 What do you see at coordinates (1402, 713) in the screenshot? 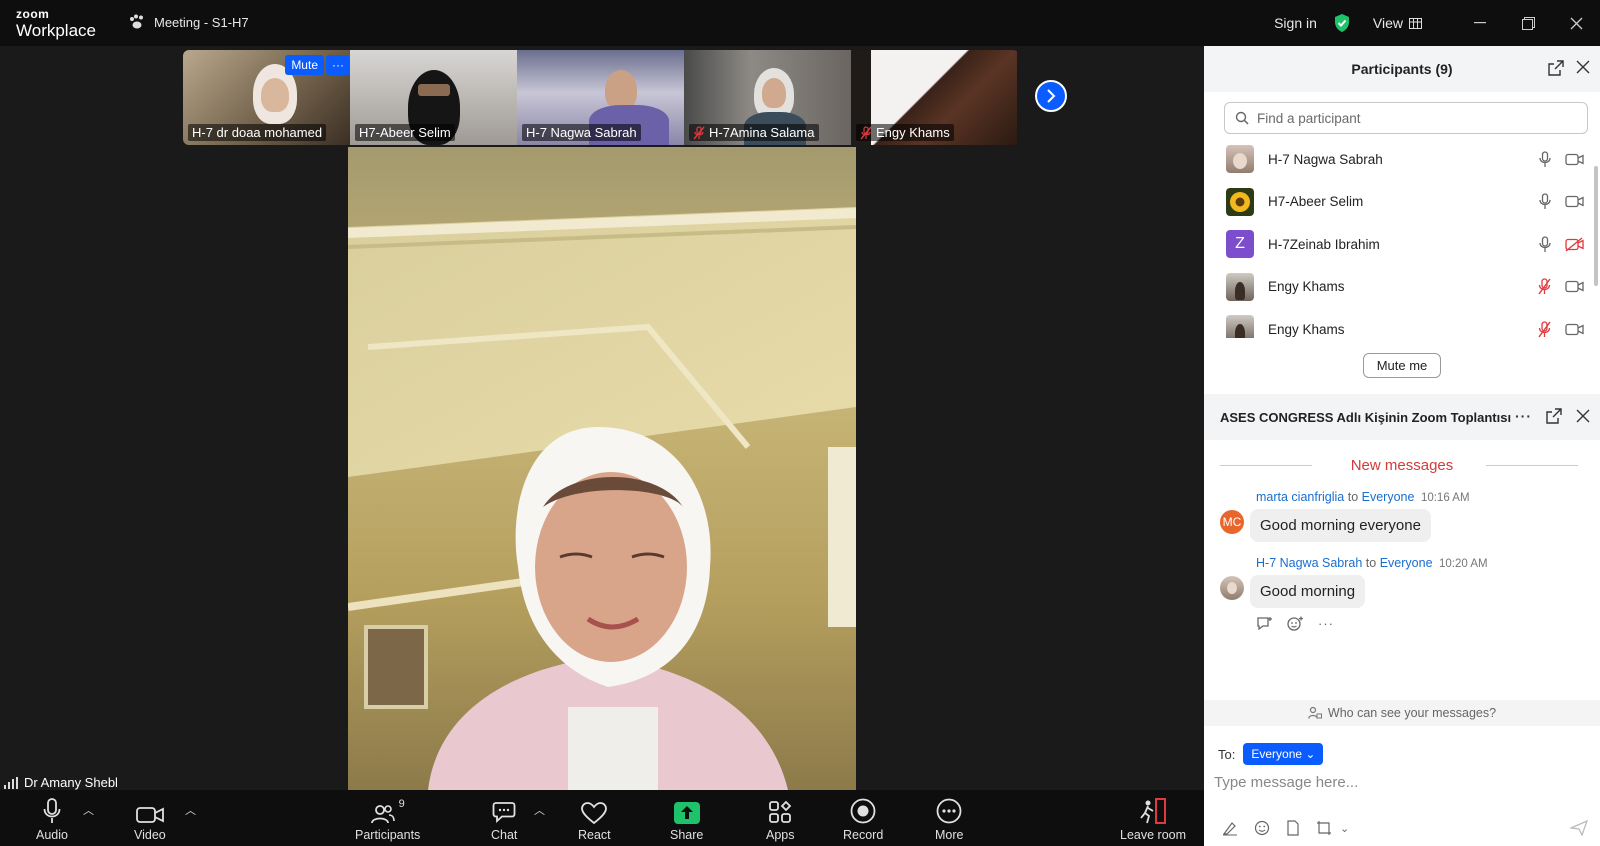
I see `who-can-see-messages-link: Who can see your messages?` at bounding box center [1402, 713].